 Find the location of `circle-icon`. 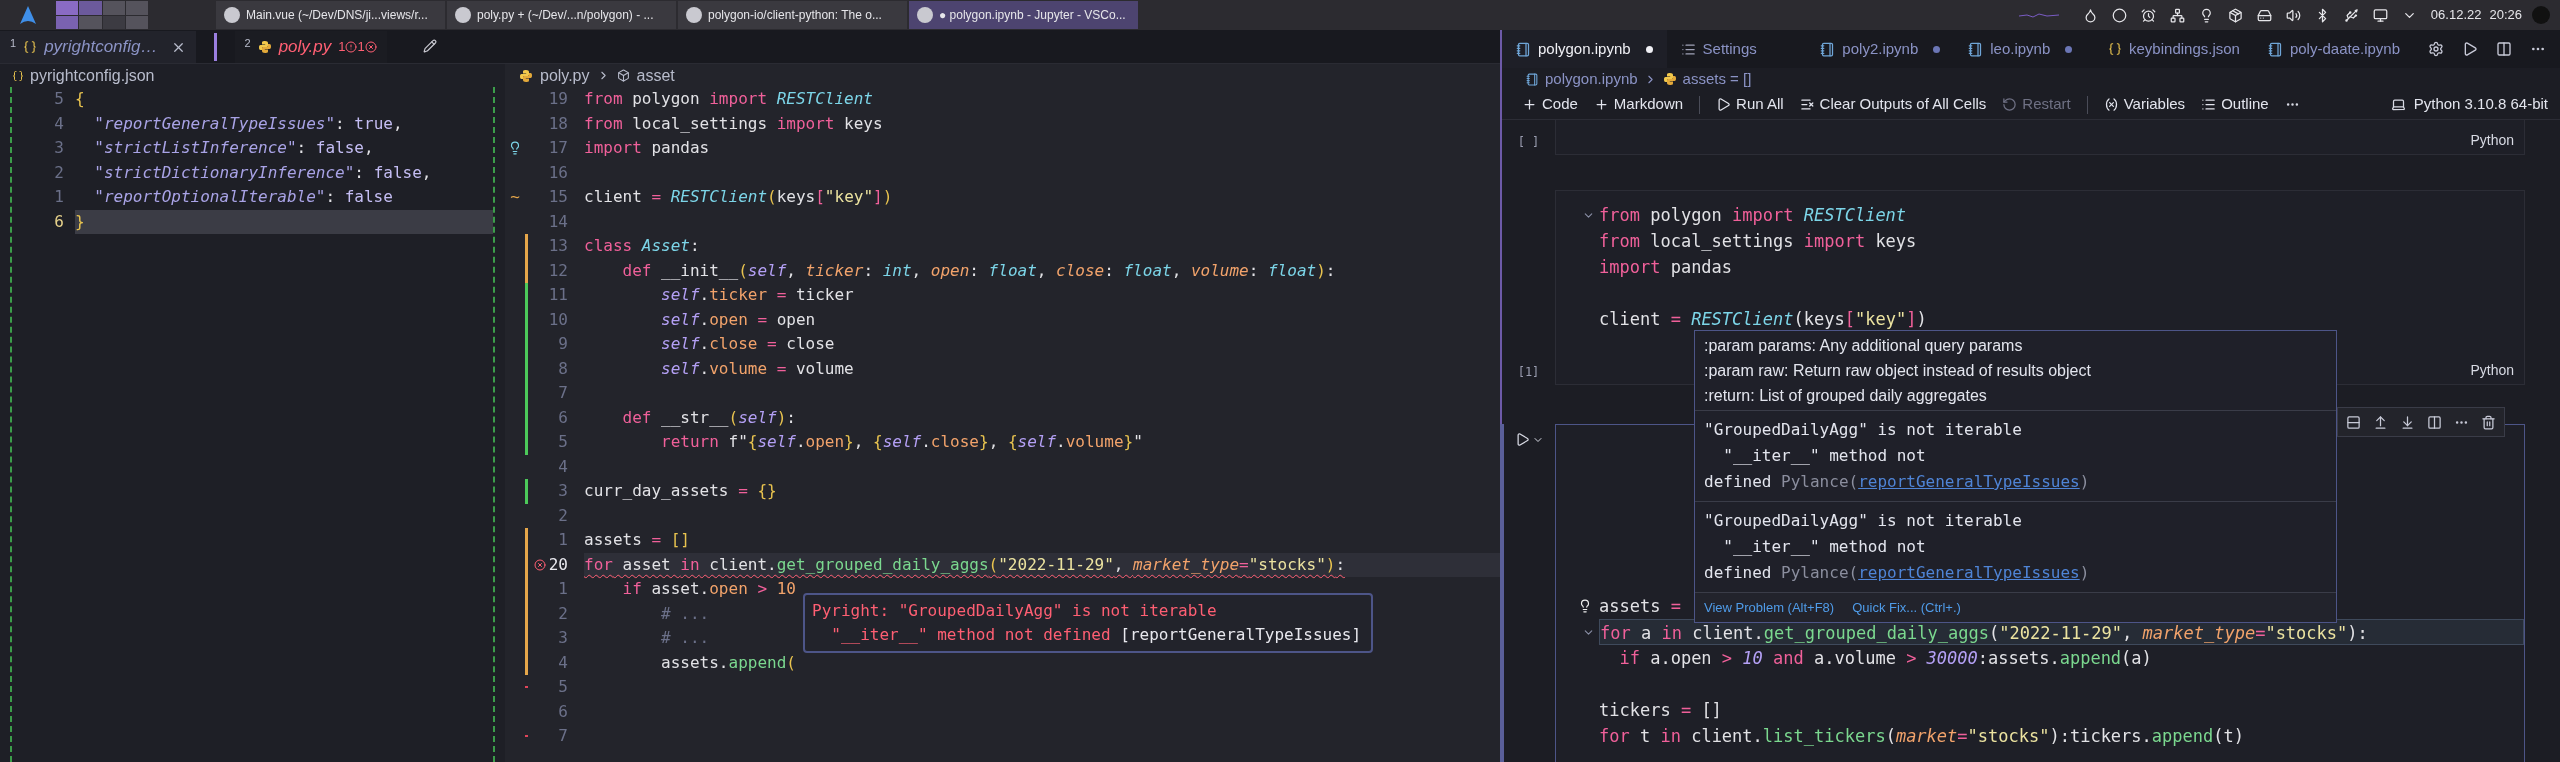

circle-icon is located at coordinates (2119, 15).